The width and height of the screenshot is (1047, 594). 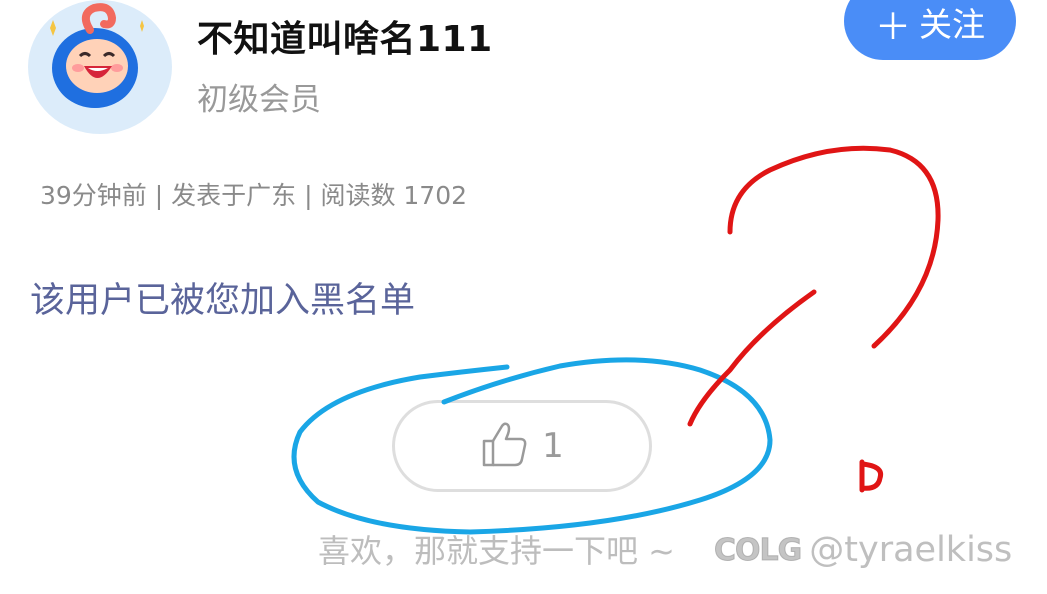 I want to click on like-button: 1, so click(x=522, y=446).